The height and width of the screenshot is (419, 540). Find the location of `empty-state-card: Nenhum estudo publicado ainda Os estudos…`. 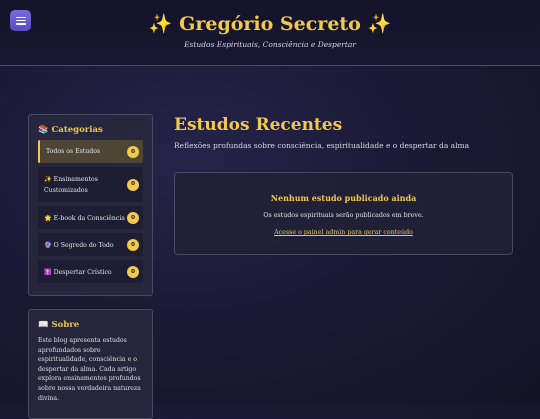

empty-state-card: Nenhum estudo publicado ainda Os estudos… is located at coordinates (343, 213).